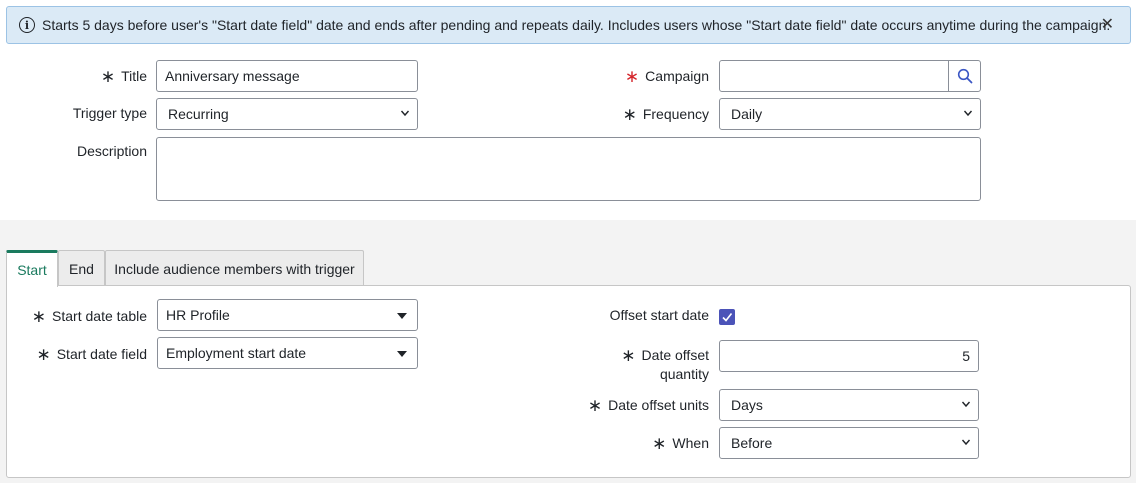  I want to click on start-date-table-label: ∗ Start date table, so click(89, 317).